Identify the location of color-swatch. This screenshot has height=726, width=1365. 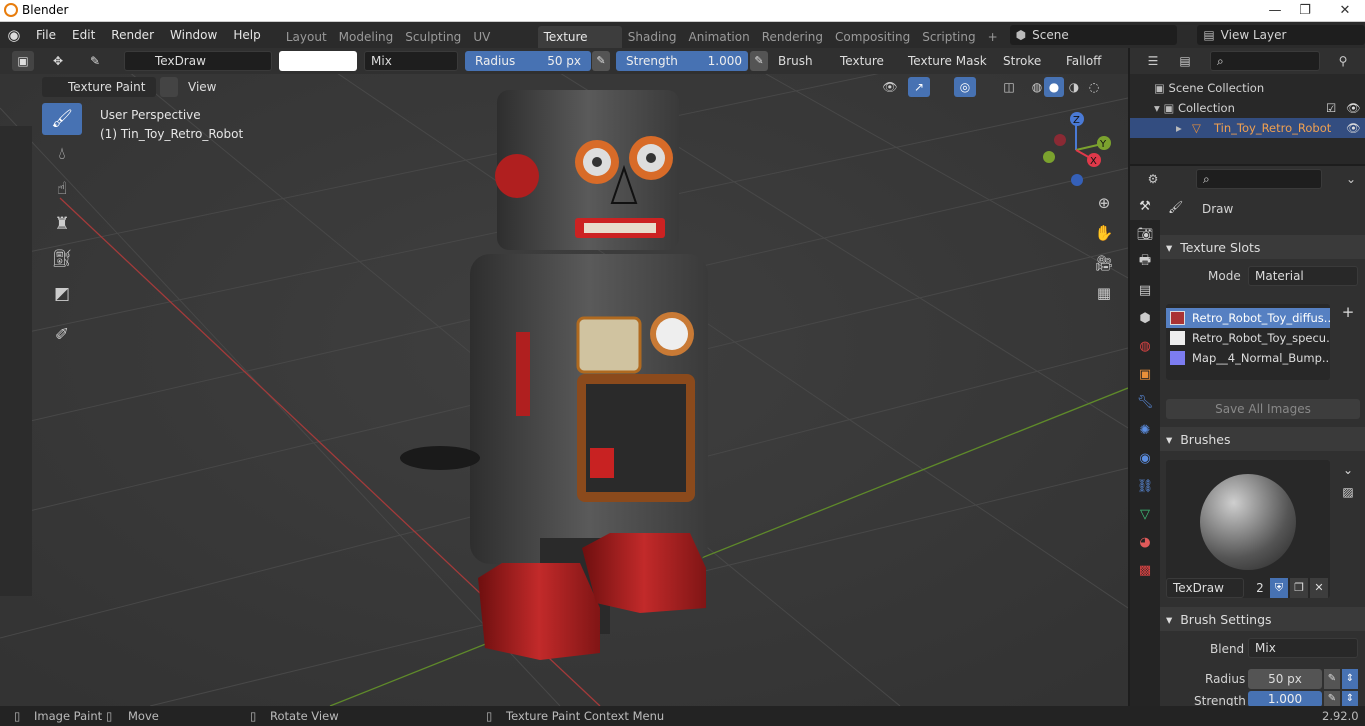
(318, 61).